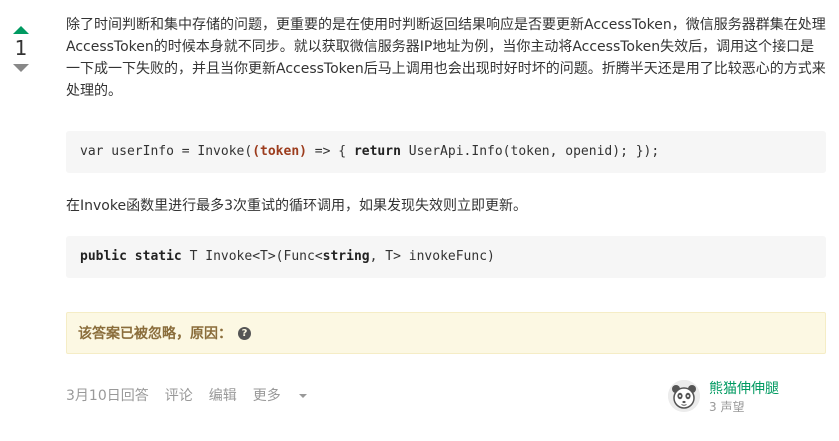 The image size is (839, 441). Describe the element at coordinates (330, 151) in the screenshot. I see `code-text: => {` at that location.